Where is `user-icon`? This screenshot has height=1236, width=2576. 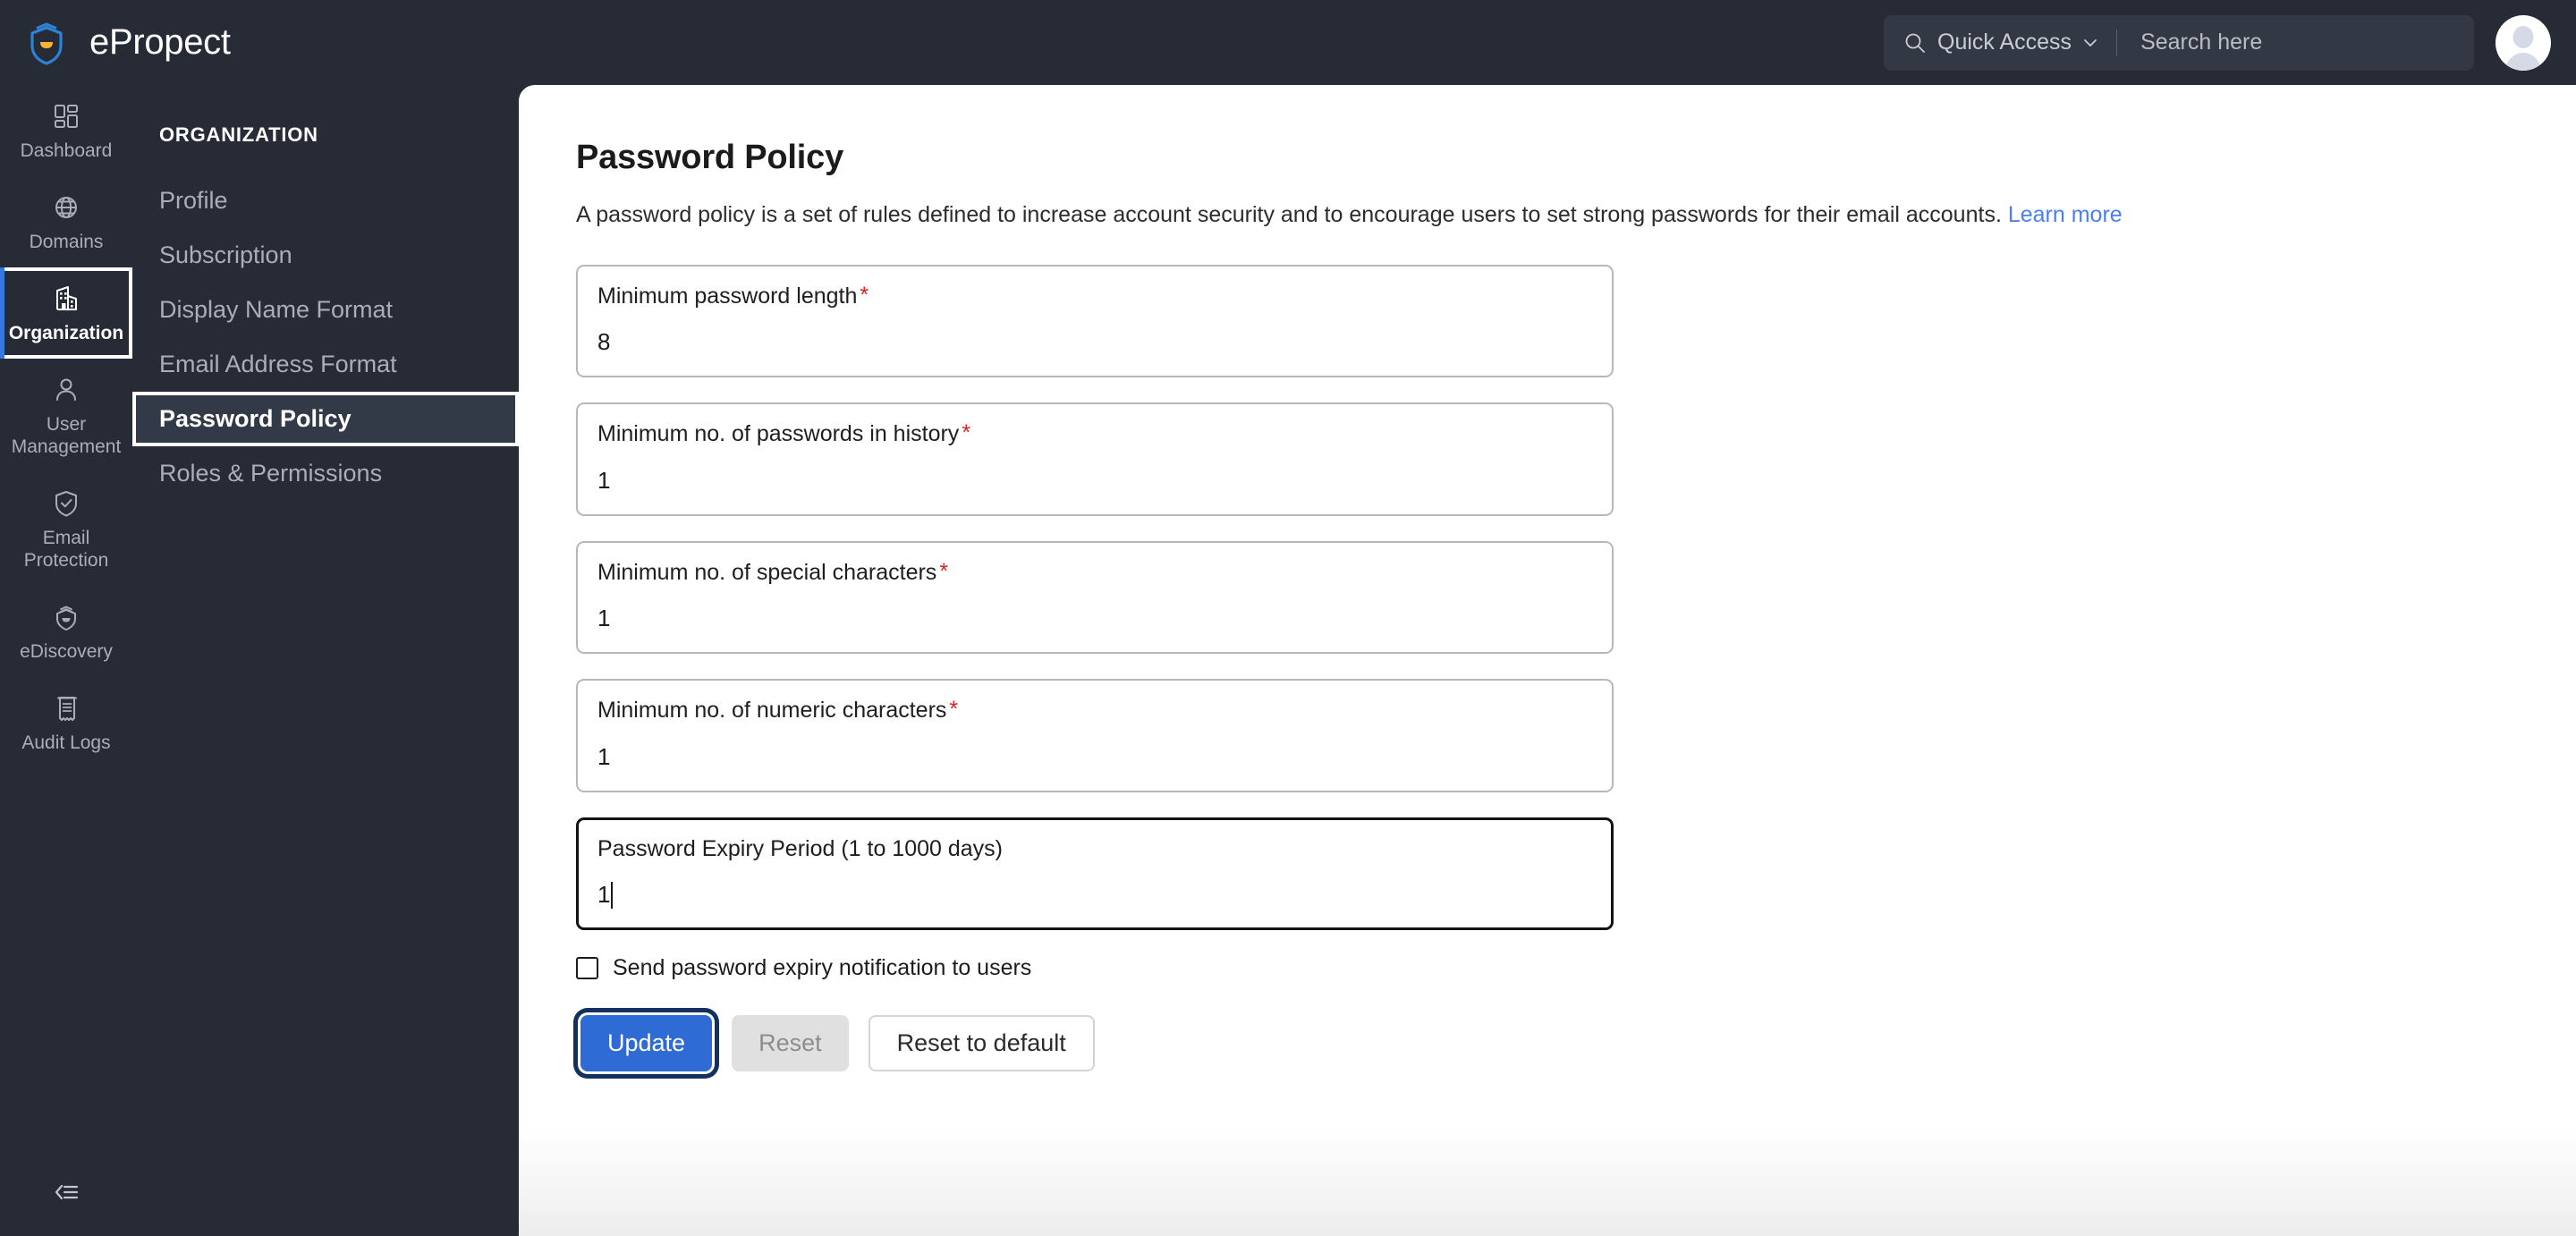 user-icon is located at coordinates (66, 390).